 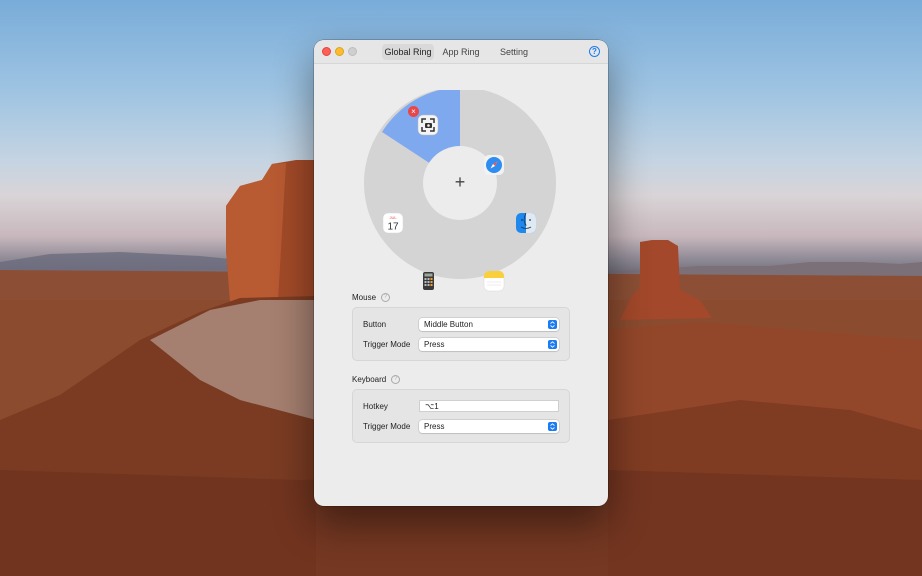 I want to click on calendar-month: JUL, so click(x=393, y=217).